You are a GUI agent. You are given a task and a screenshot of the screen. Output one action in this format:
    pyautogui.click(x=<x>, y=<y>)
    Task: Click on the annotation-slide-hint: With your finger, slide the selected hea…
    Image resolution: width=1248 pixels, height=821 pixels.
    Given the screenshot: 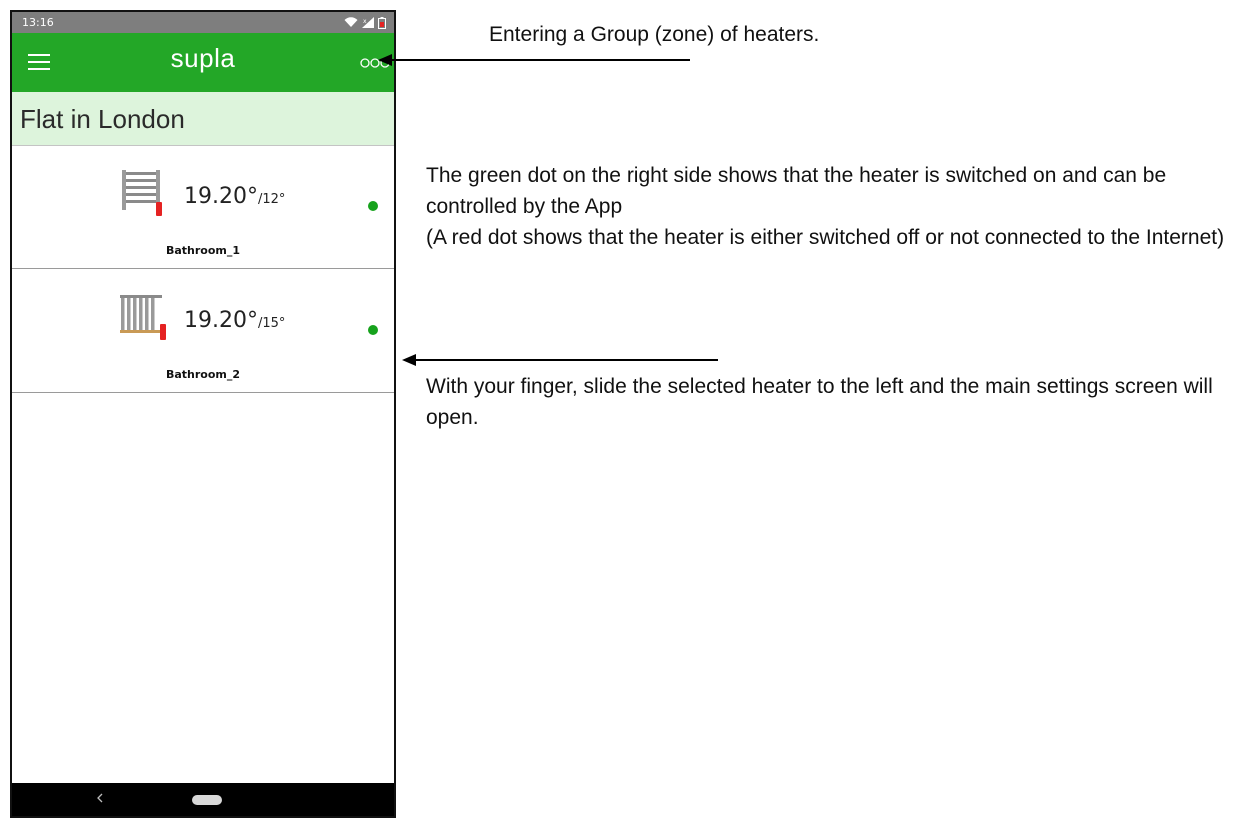 What is the action you would take?
    pyautogui.click(x=819, y=402)
    